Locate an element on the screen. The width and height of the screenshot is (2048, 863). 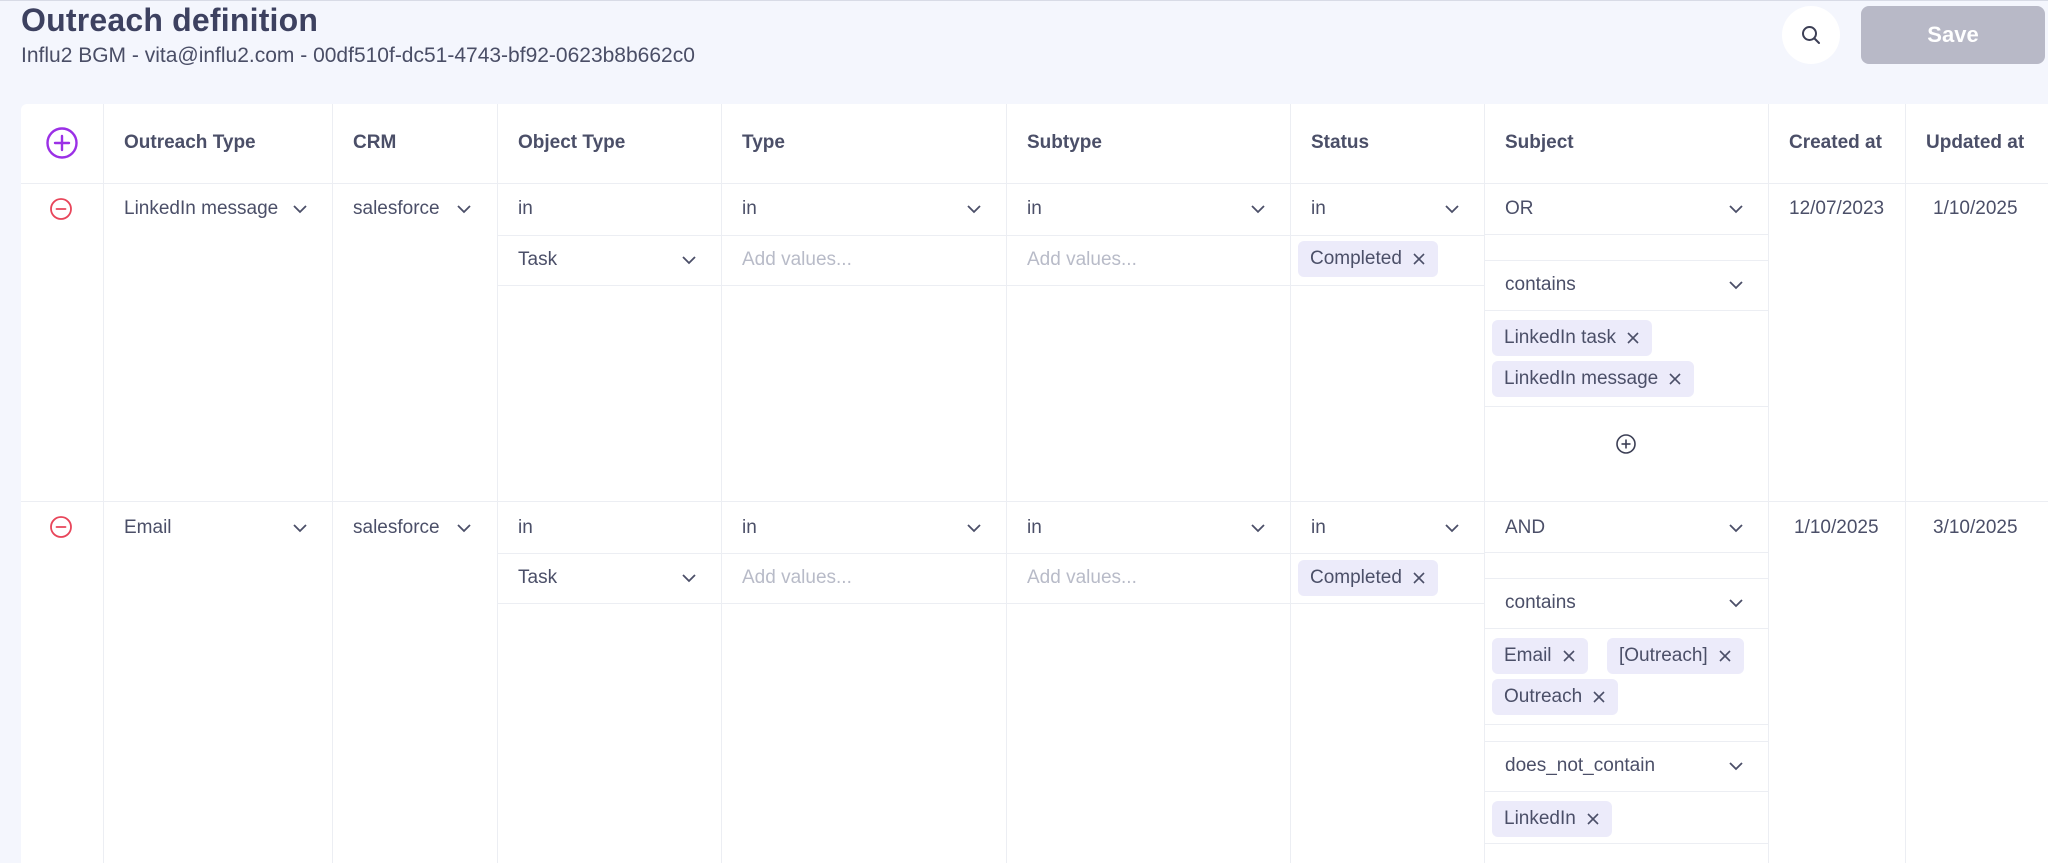
search-icon is located at coordinates (1811, 35).